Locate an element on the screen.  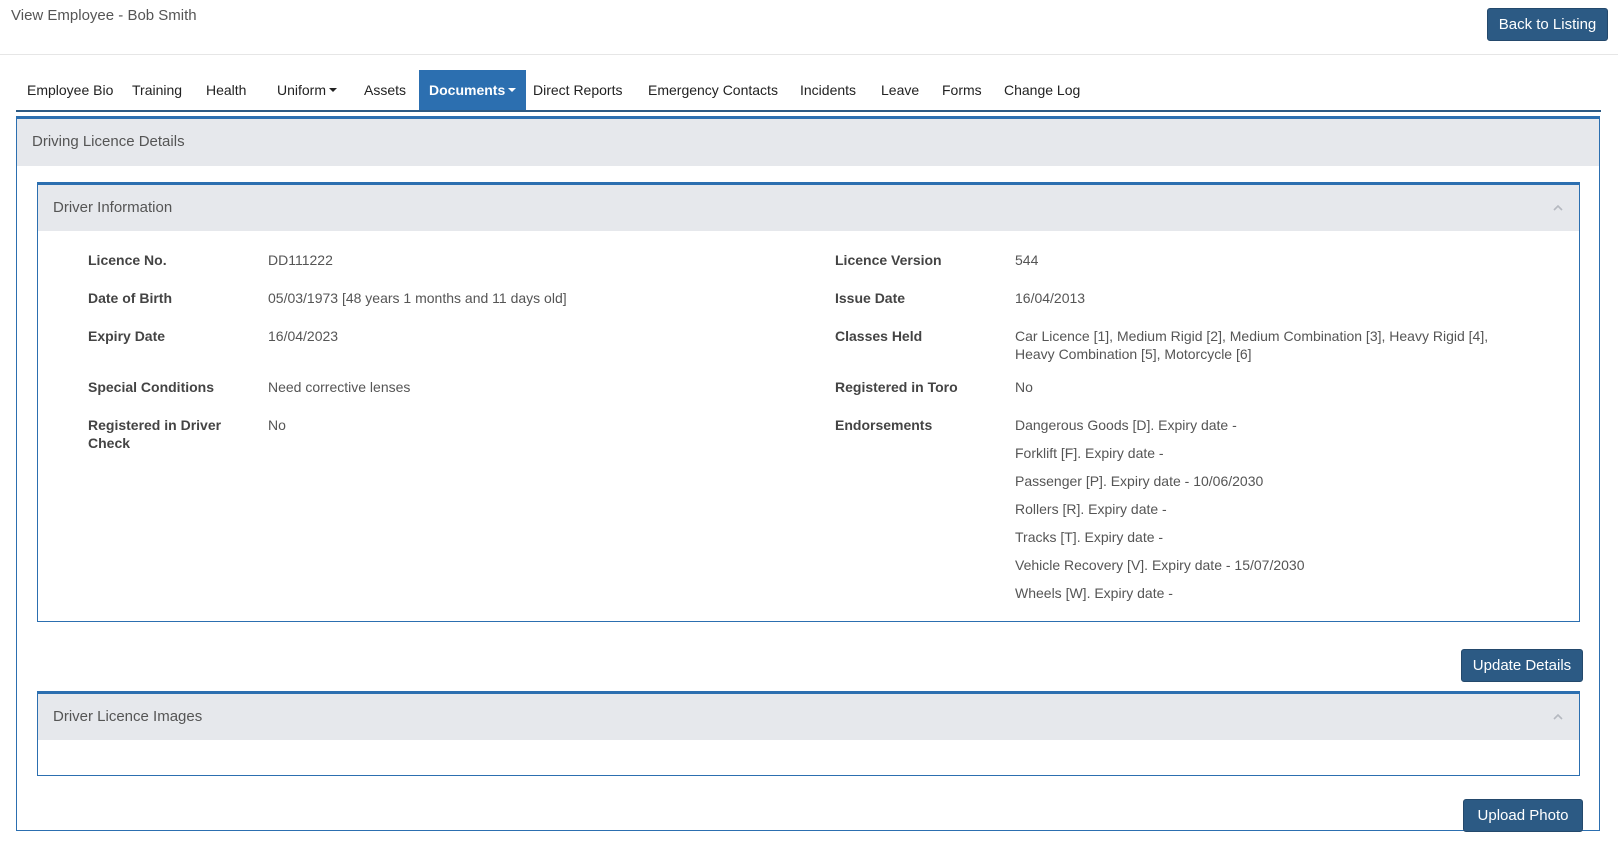
driving-licence-panel-title: Driving Licence Details is located at coordinates (108, 141).